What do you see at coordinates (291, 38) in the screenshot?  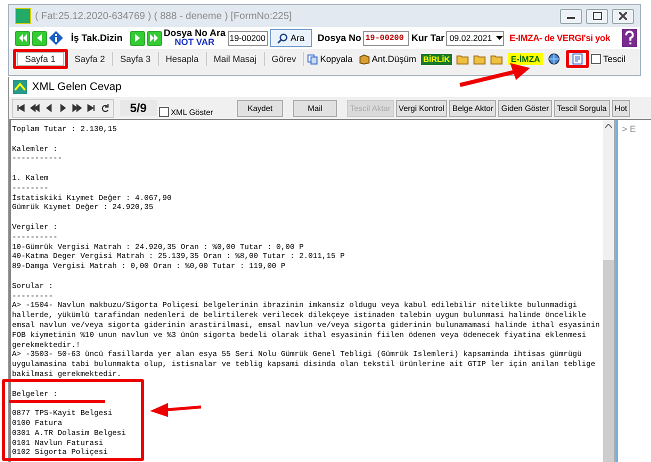 I see `search-button: Ara` at bounding box center [291, 38].